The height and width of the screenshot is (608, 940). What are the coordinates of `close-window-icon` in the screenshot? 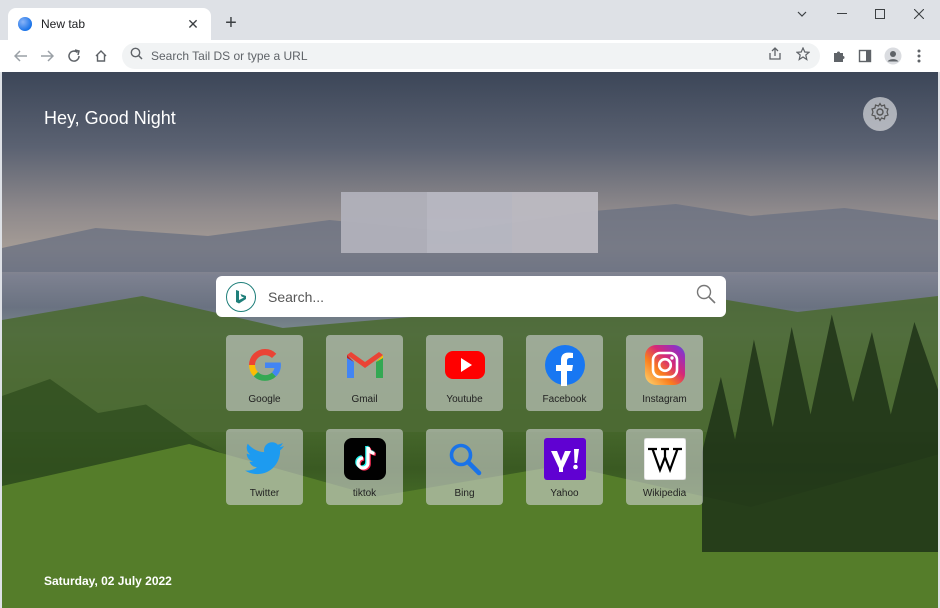 It's located at (919, 14).